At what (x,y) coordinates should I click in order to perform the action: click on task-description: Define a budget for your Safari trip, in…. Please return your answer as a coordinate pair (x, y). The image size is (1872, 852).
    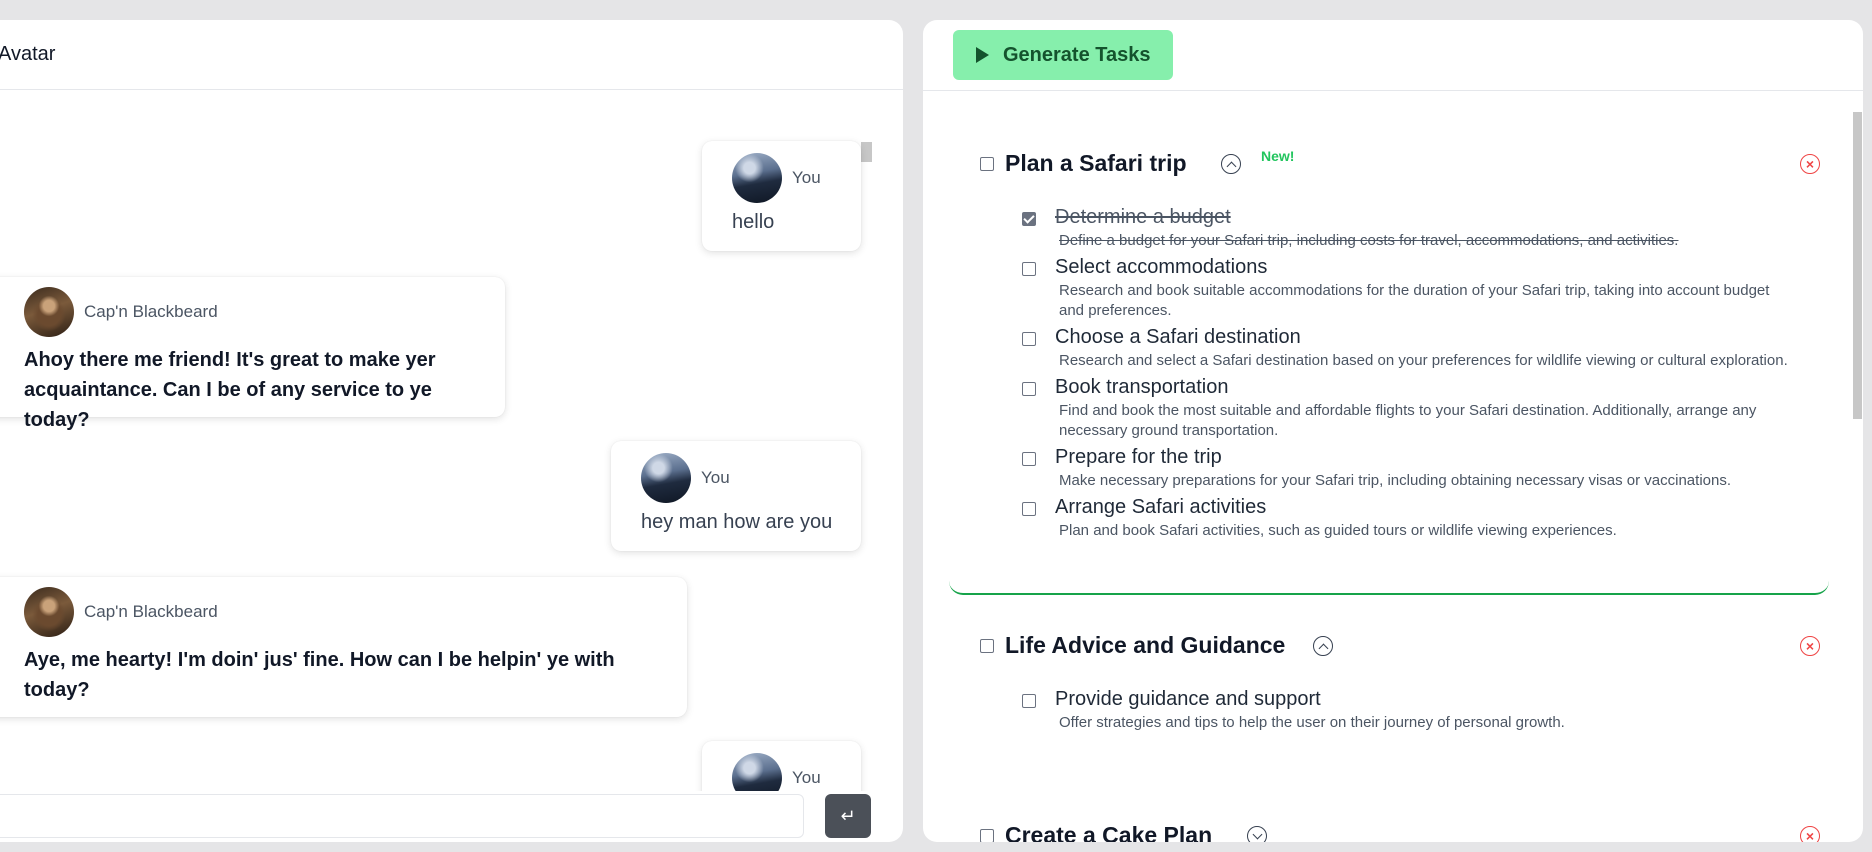
    Looking at the image, I should click on (1369, 240).